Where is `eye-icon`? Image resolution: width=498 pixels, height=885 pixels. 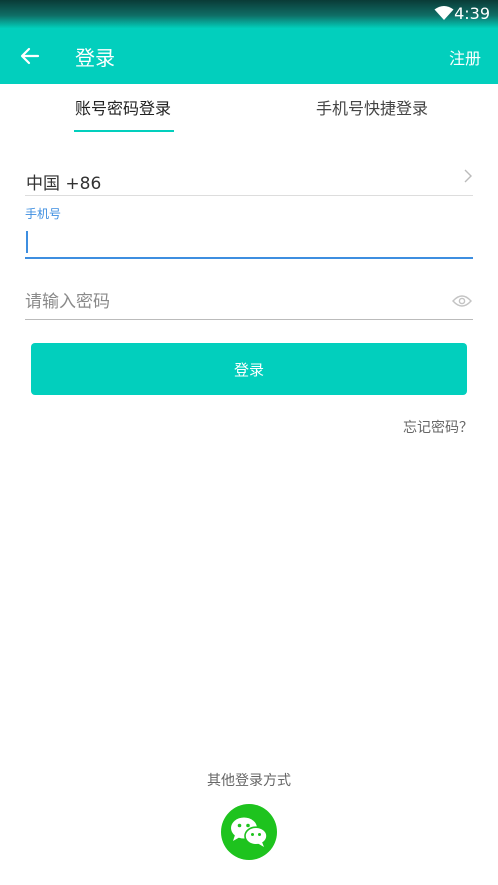 eye-icon is located at coordinates (462, 301).